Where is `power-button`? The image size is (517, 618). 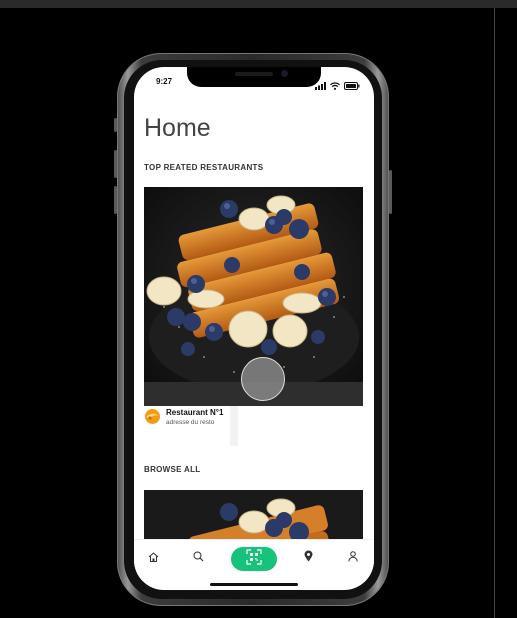
power-button is located at coordinates (390, 192).